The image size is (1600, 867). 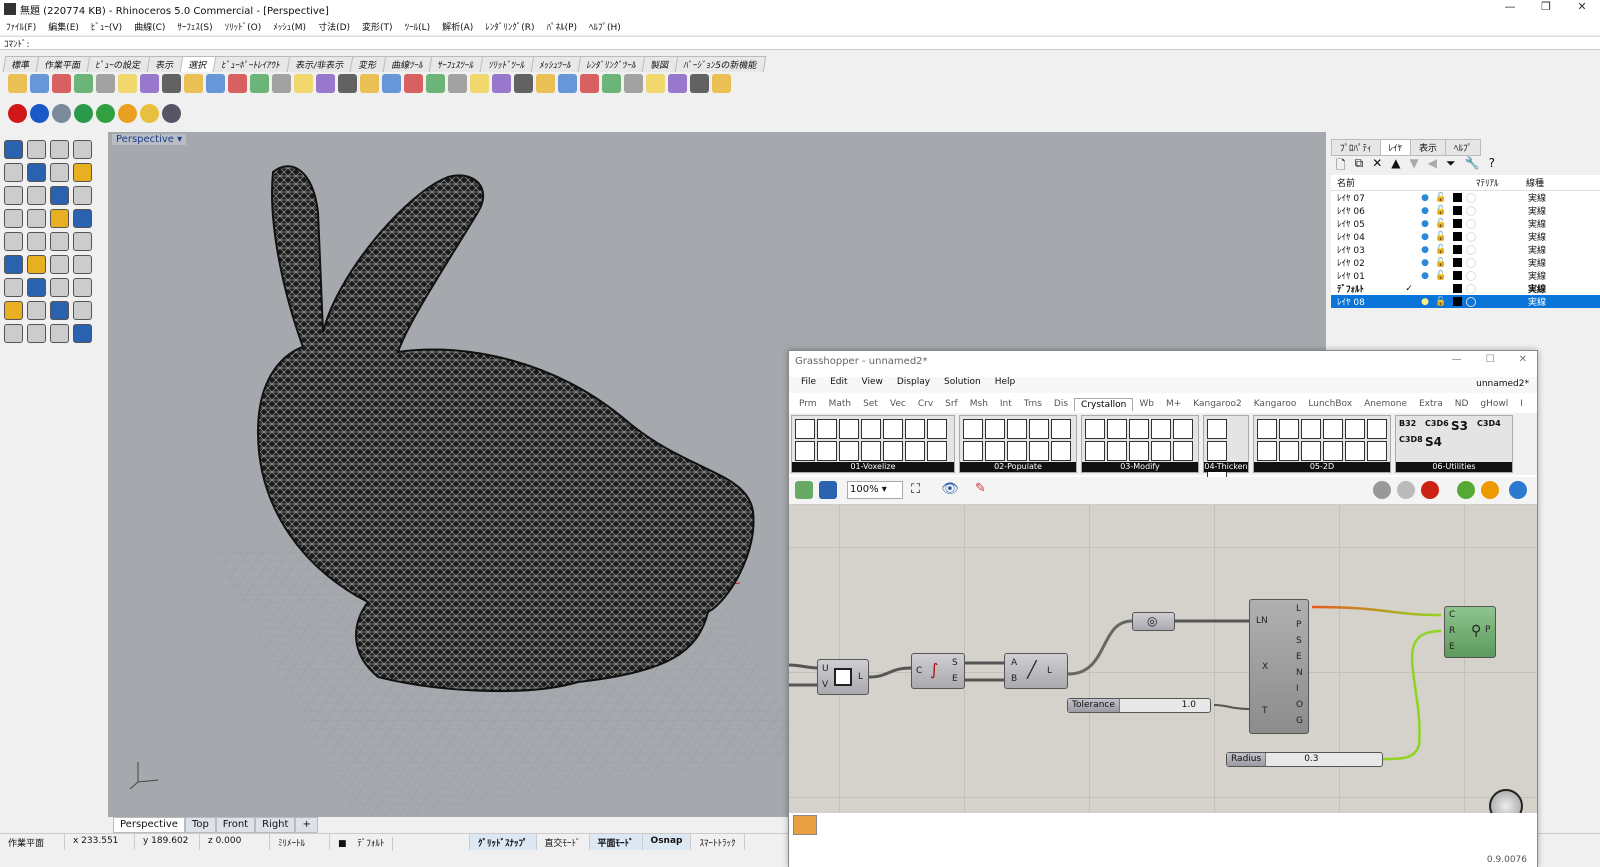 What do you see at coordinates (1537, 301) in the screenshot?
I see `layer-linetype: 実線` at bounding box center [1537, 301].